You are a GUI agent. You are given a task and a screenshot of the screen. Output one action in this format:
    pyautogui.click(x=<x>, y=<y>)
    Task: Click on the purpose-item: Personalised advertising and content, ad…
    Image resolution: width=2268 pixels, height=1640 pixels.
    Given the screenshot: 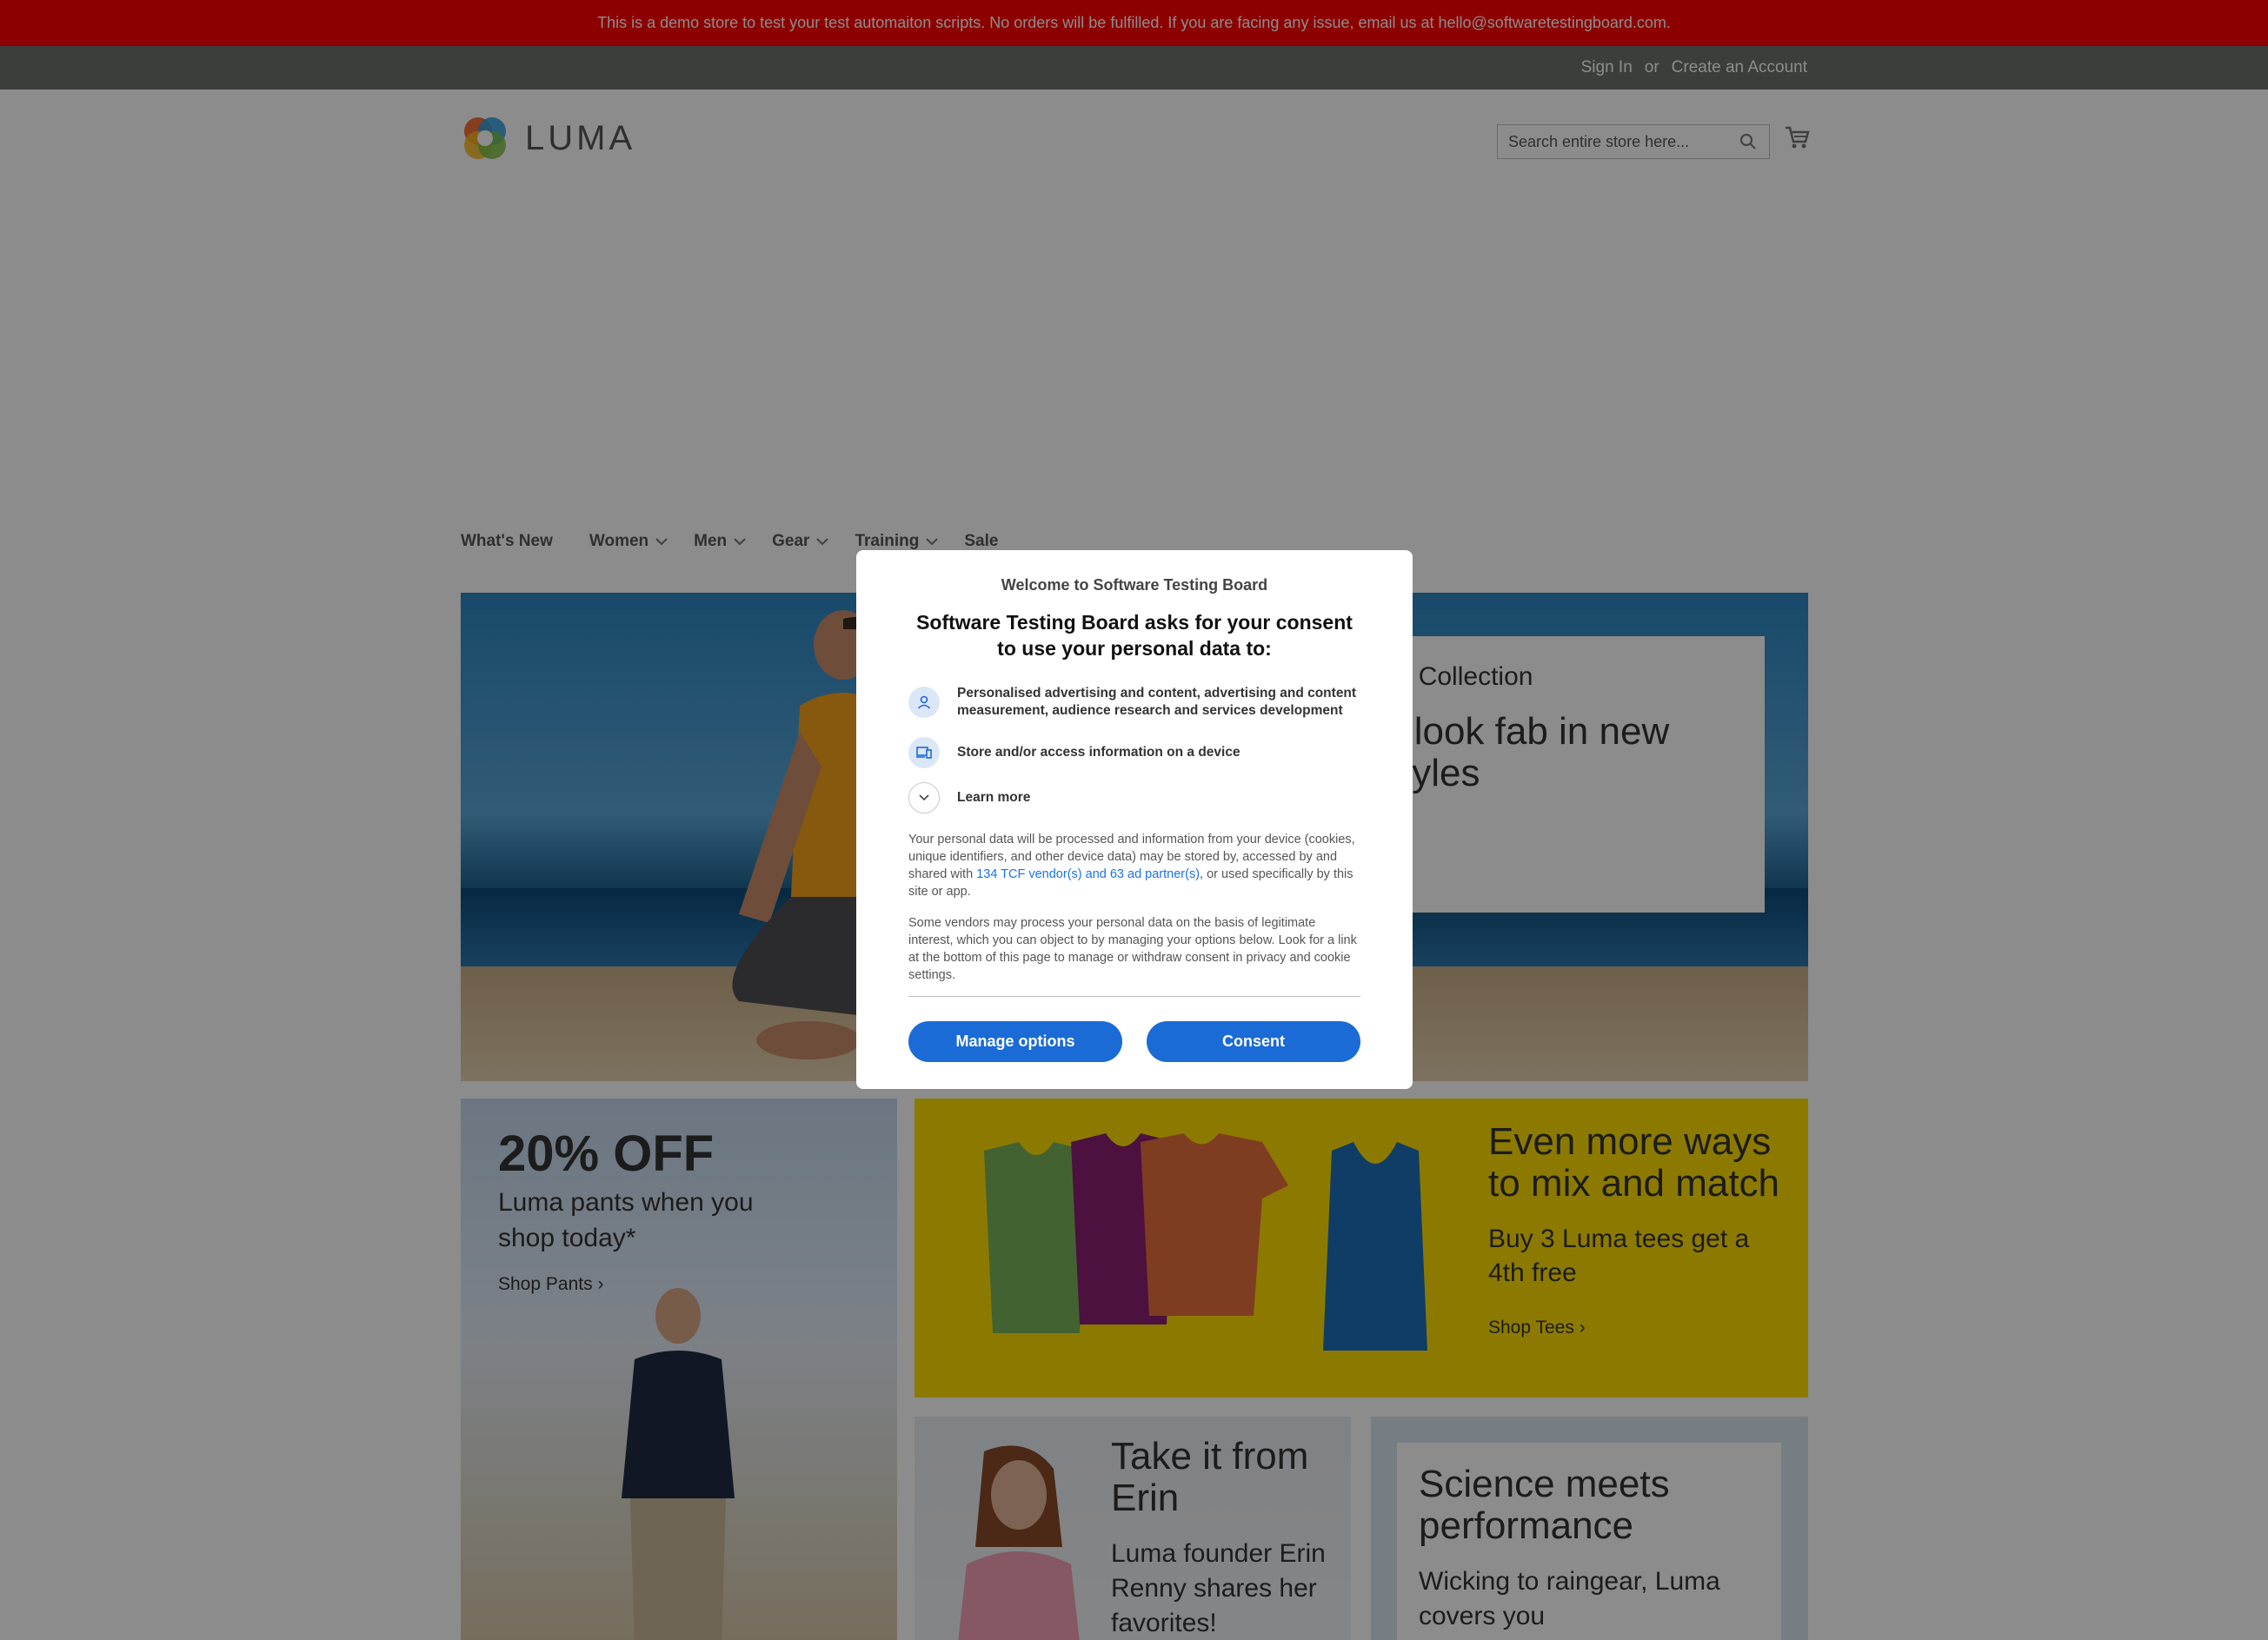 What is the action you would take?
    pyautogui.click(x=1134, y=702)
    